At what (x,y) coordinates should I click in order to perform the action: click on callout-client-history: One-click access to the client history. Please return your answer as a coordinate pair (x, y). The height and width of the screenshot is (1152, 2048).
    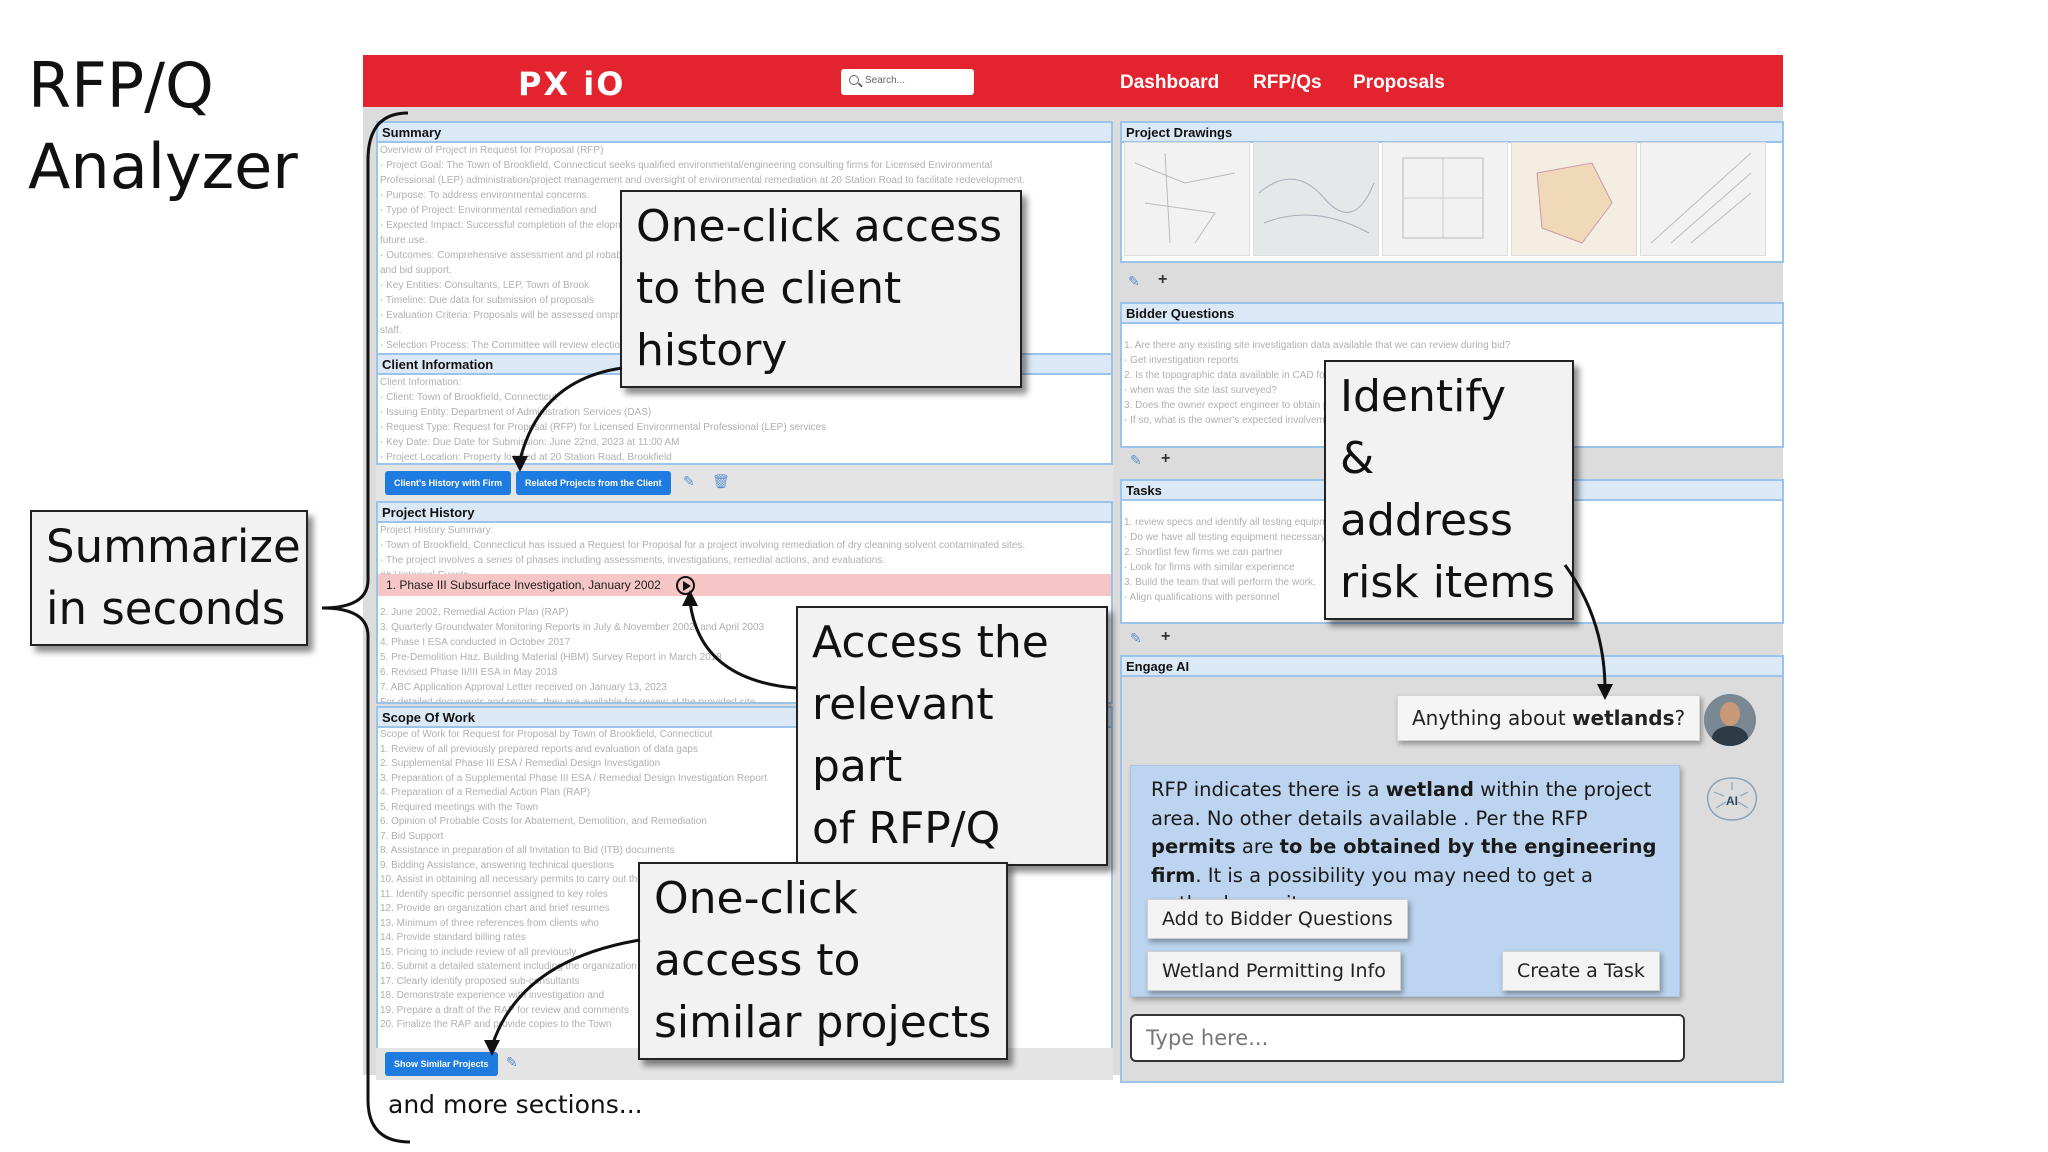
    Looking at the image, I should click on (821, 289).